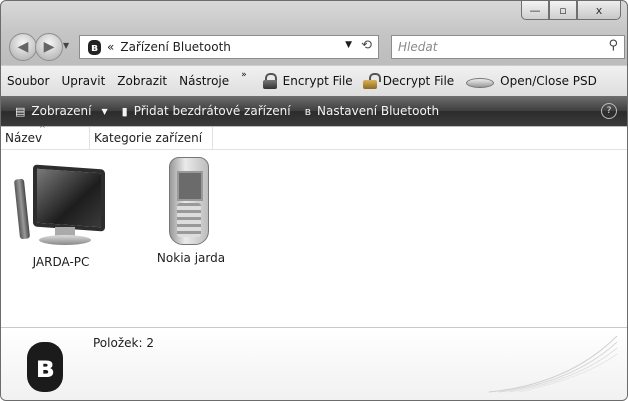 This screenshot has width=628, height=401. Describe the element at coordinates (83, 81) in the screenshot. I see `menu-upravit: Upravit` at that location.